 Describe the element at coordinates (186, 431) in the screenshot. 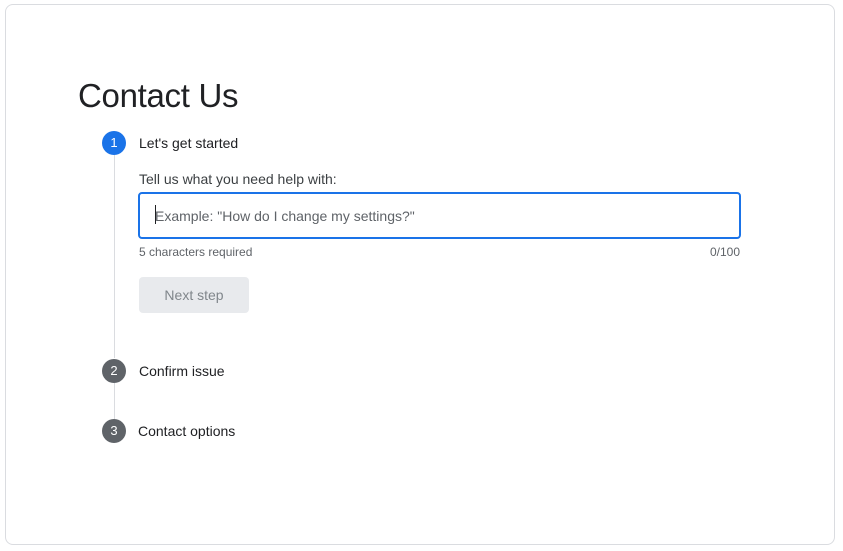

I see `step-3-label: Contact options` at that location.